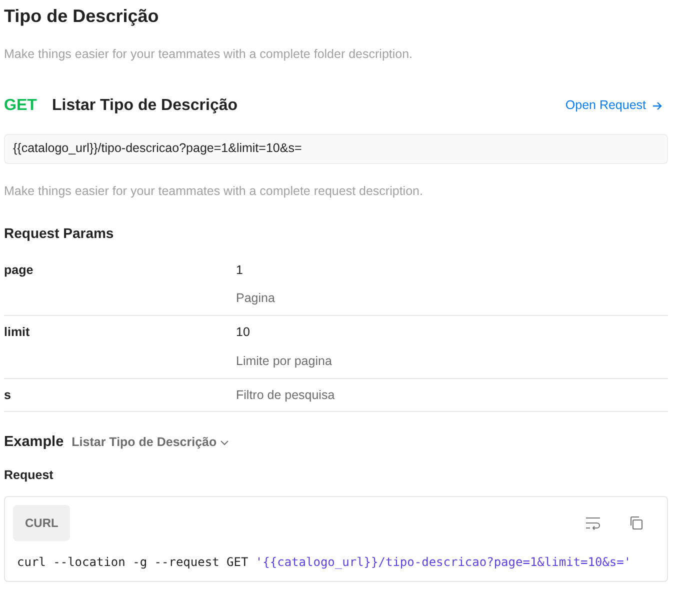  Describe the element at coordinates (240, 270) in the screenshot. I see `param-value: 1` at that location.